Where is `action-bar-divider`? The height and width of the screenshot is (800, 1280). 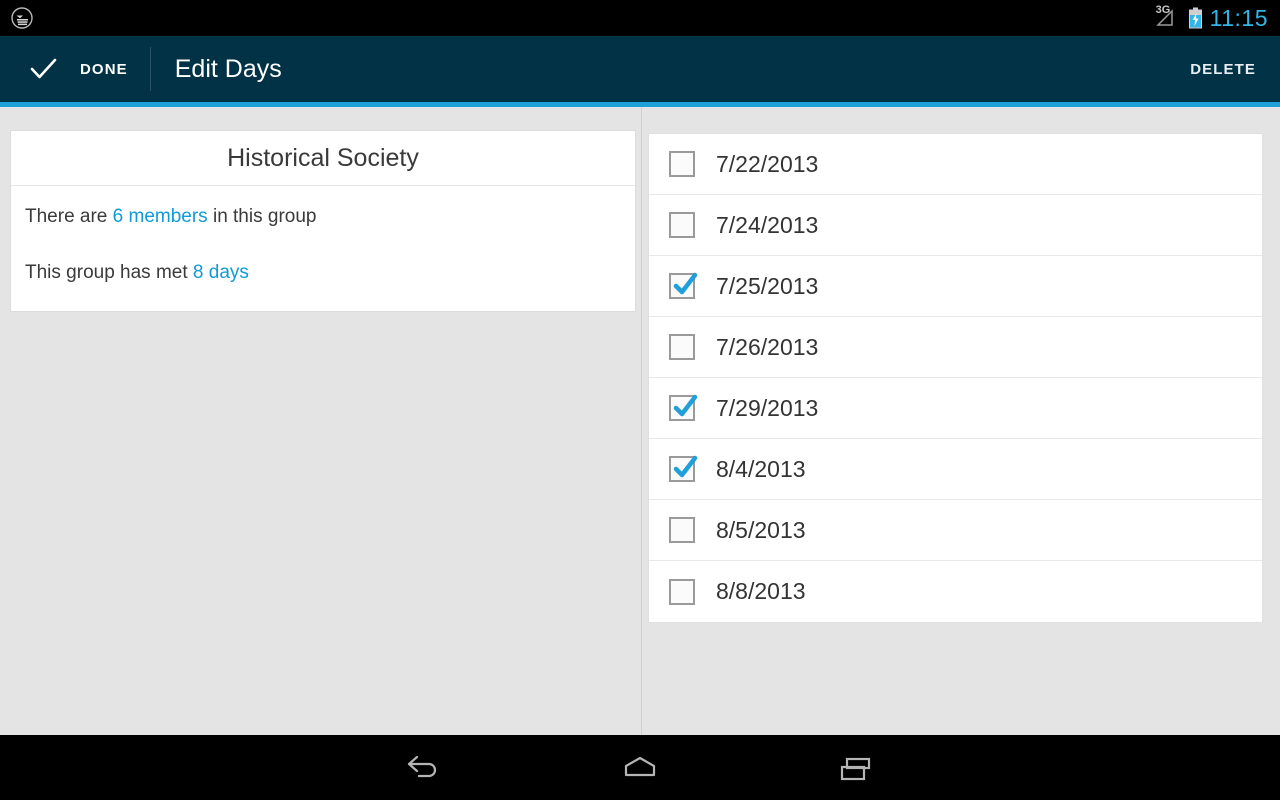 action-bar-divider is located at coordinates (150, 69).